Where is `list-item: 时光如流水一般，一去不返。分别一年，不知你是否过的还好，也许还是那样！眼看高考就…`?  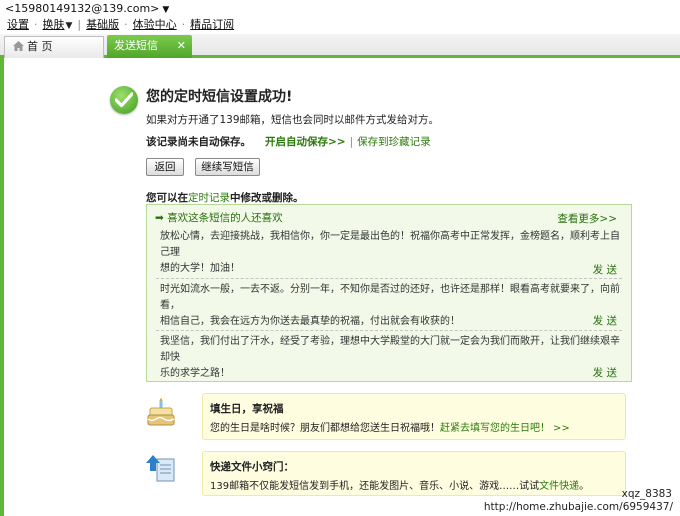 list-item: 时光如流水一般，一去不返。分别一年，不知你是否过的还好，也许还是那样！眼看高考就… is located at coordinates (391, 306).